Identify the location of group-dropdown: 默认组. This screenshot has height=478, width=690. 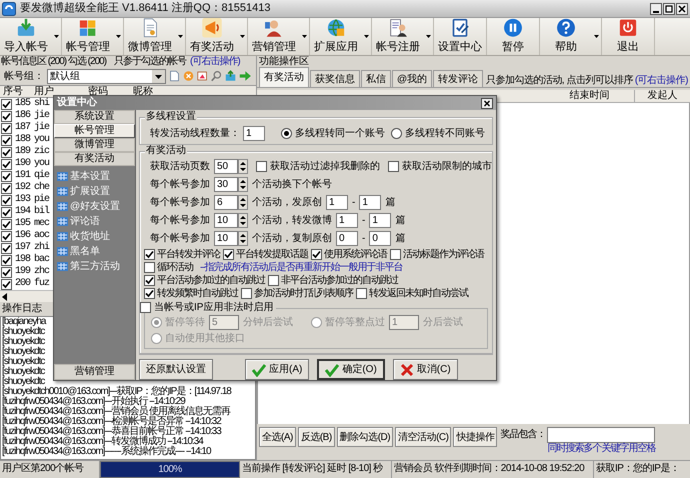
(106, 76).